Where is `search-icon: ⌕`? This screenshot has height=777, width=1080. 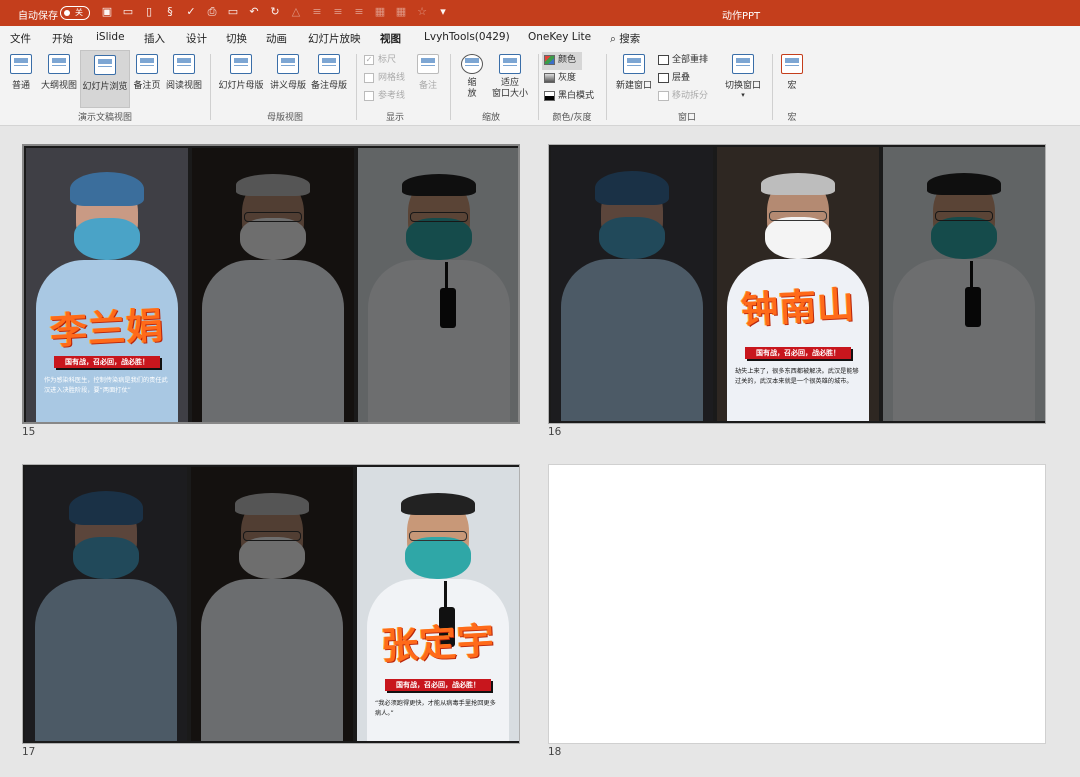
search-icon: ⌕ is located at coordinates (615, 39).